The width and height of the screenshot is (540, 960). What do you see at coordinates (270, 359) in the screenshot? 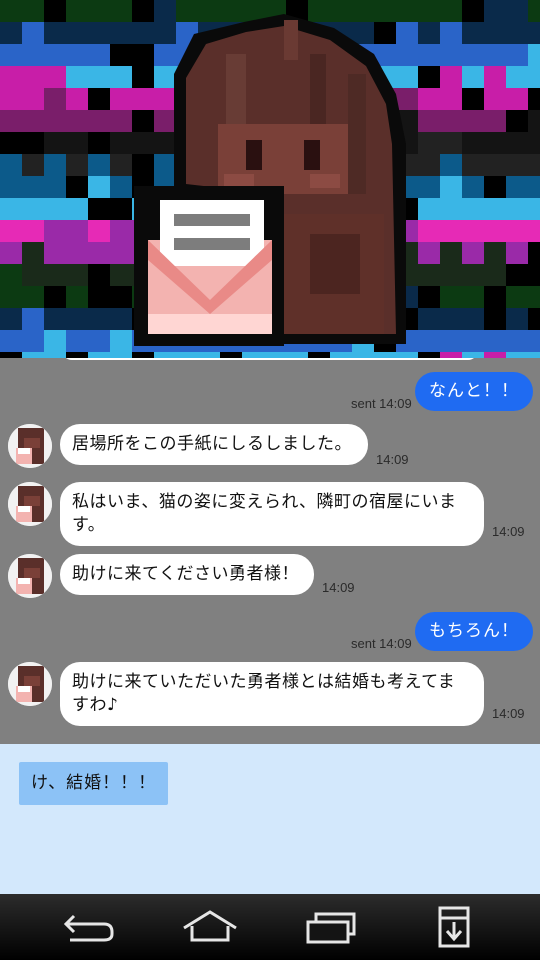
I see `previous-message-bubble` at bounding box center [270, 359].